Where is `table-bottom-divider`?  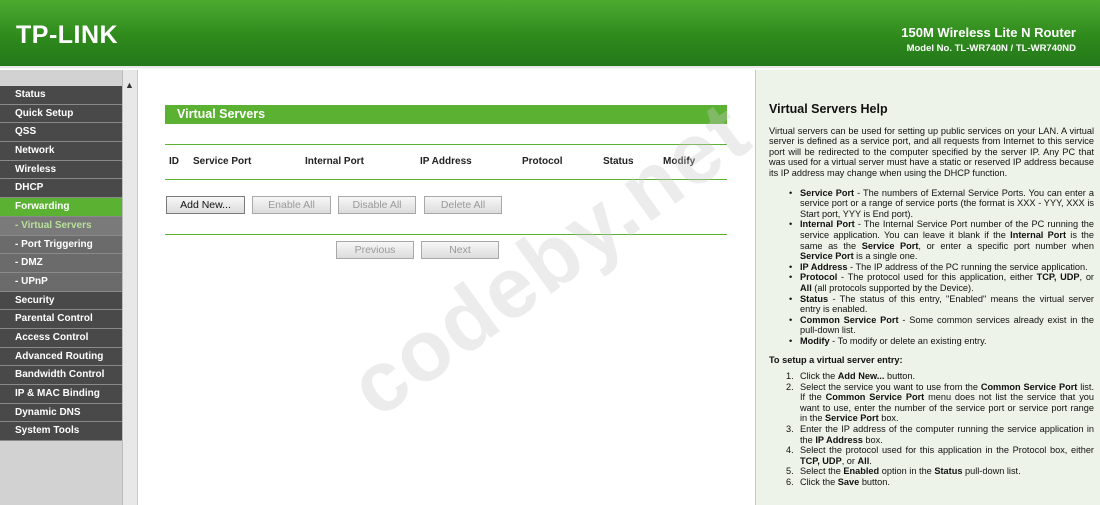 table-bottom-divider is located at coordinates (446, 234).